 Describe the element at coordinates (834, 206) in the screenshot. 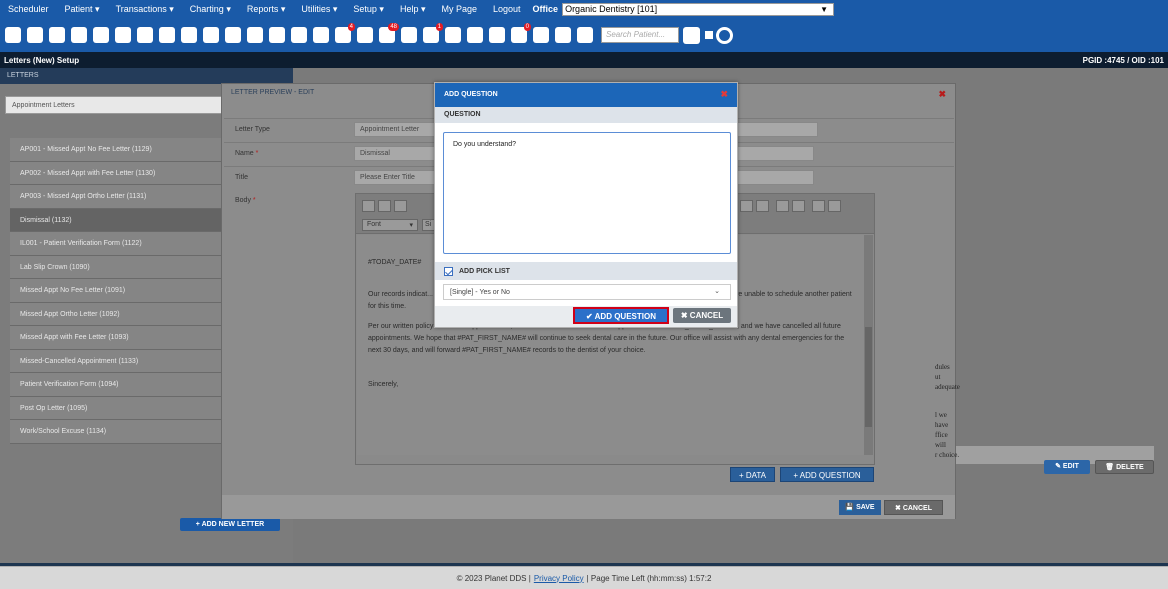

I see `table-icon` at that location.